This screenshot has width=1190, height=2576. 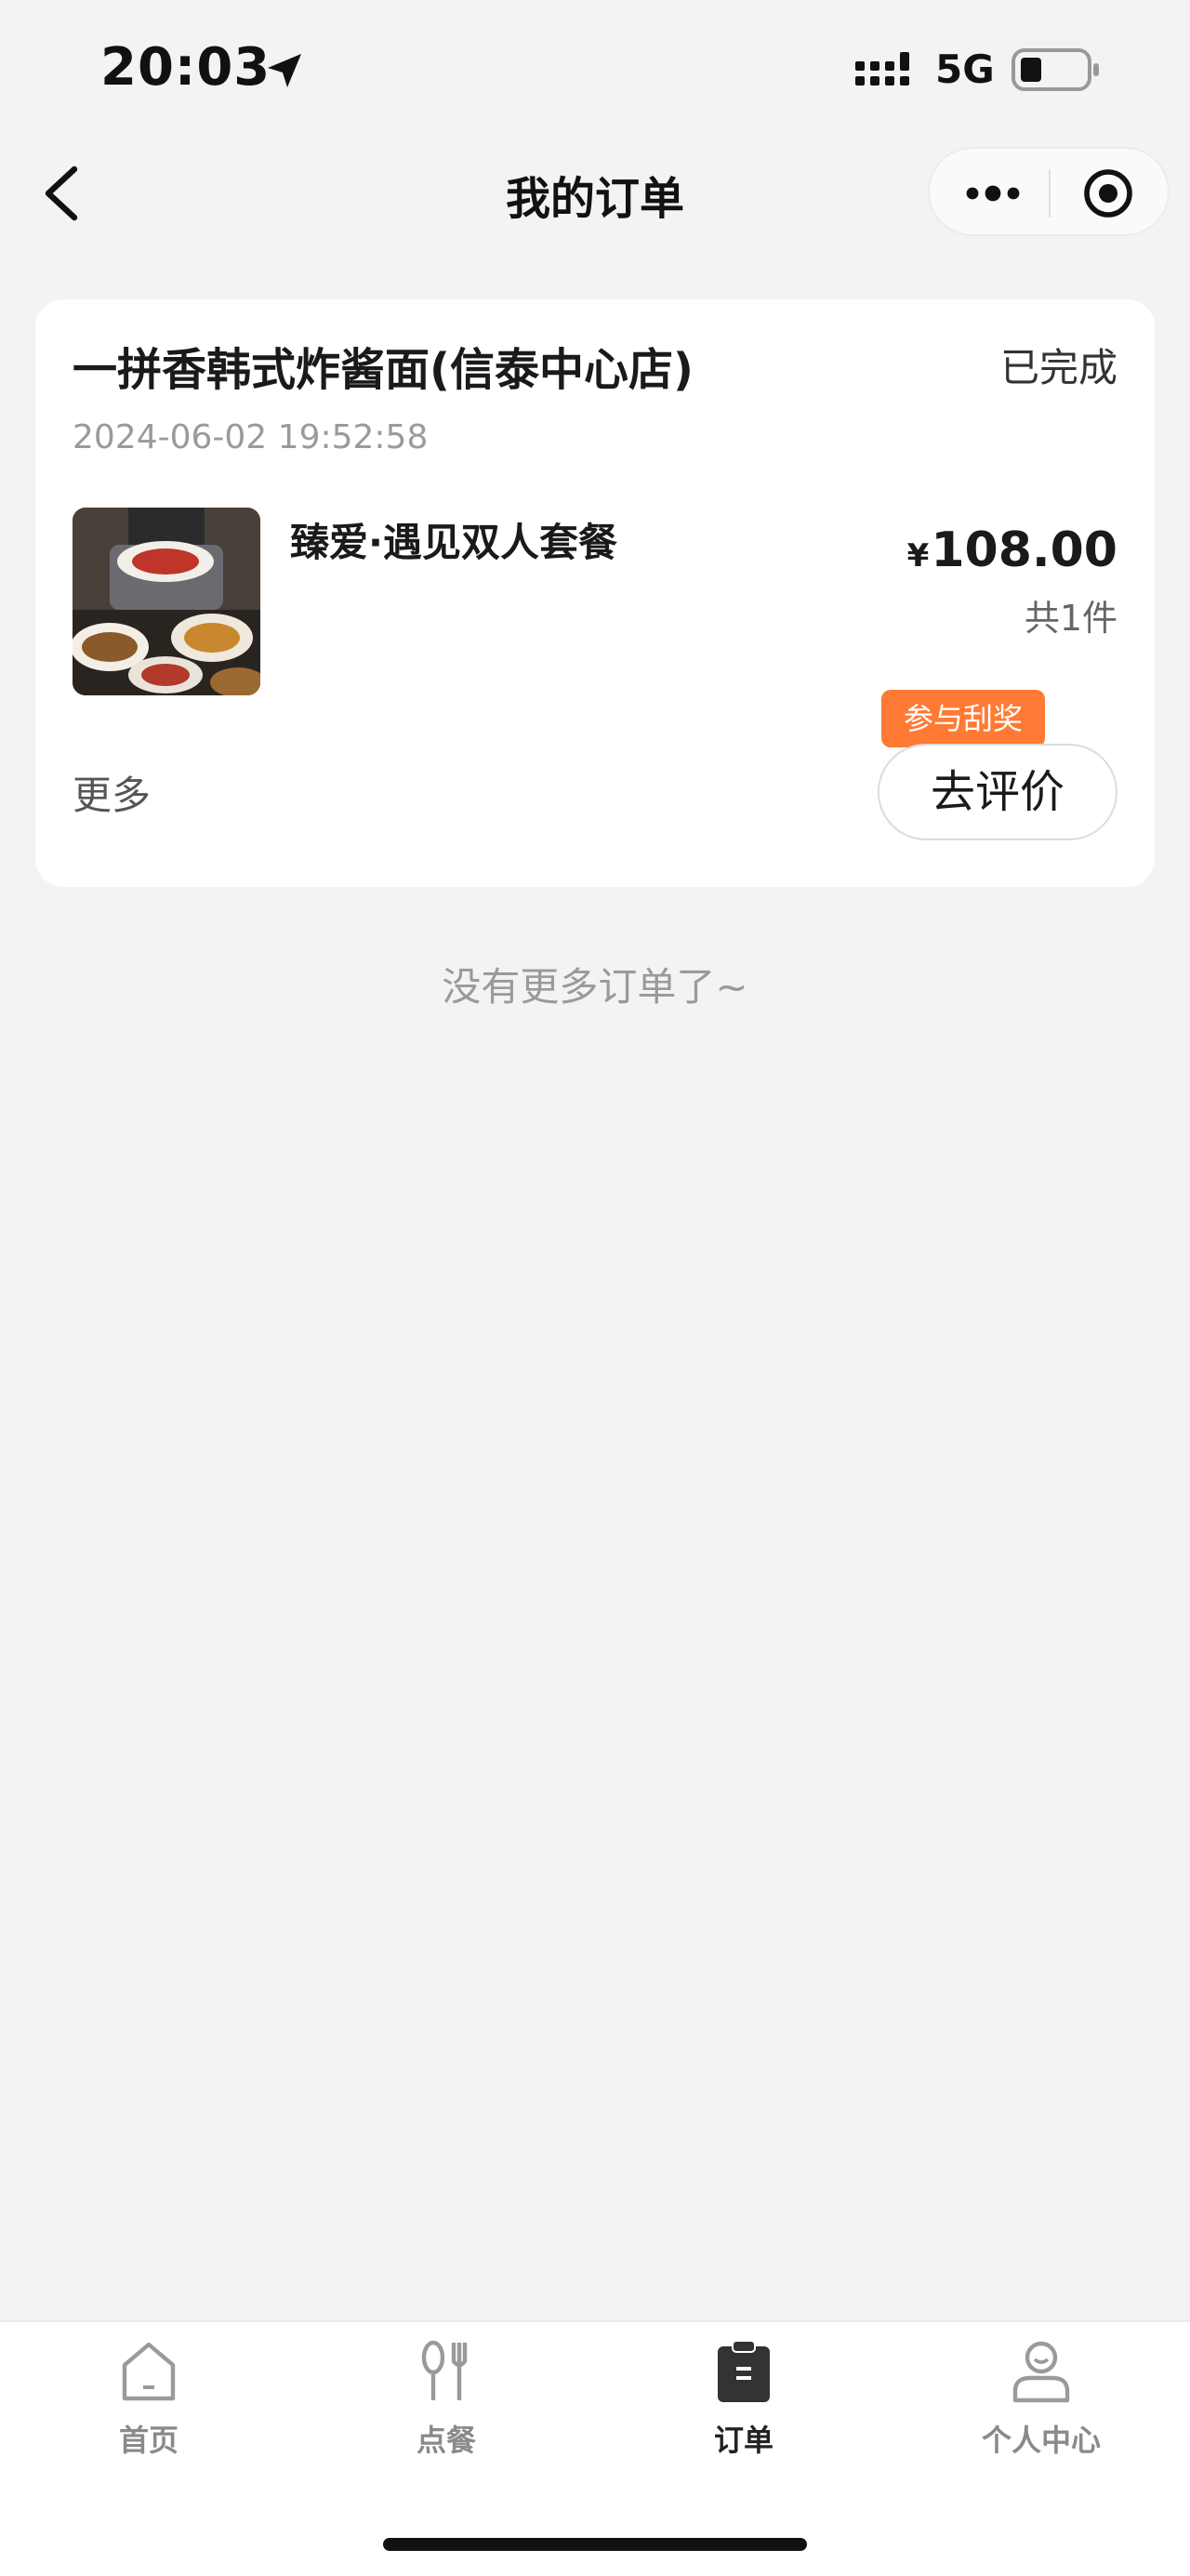 What do you see at coordinates (453, 542) in the screenshot?
I see `item-name: 臻爱·遇见双人套餐` at bounding box center [453, 542].